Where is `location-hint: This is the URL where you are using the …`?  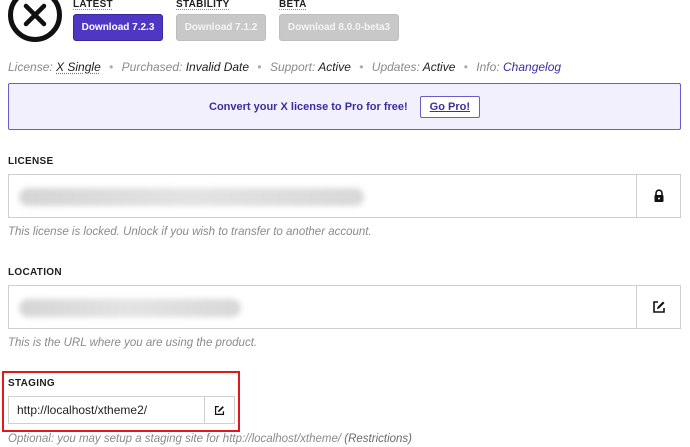 location-hint: This is the URL where you are using the … is located at coordinates (133, 343).